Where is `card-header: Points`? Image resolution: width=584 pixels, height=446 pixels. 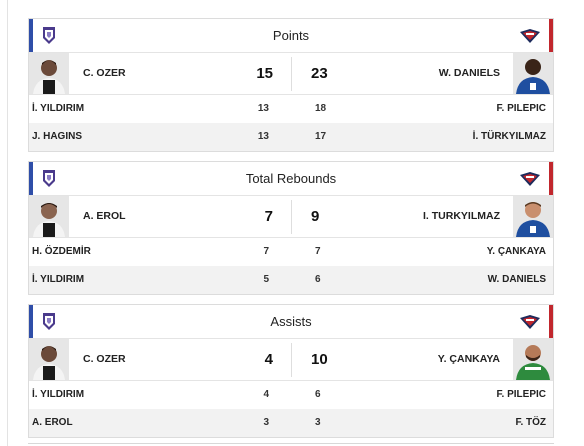 card-header: Points is located at coordinates (291, 36).